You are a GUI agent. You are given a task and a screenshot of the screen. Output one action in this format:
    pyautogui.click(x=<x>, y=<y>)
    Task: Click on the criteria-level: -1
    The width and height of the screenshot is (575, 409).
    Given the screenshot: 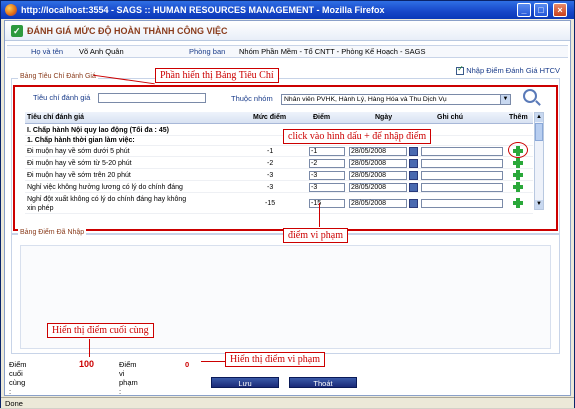 What is the action you would take?
    pyautogui.click(x=270, y=151)
    